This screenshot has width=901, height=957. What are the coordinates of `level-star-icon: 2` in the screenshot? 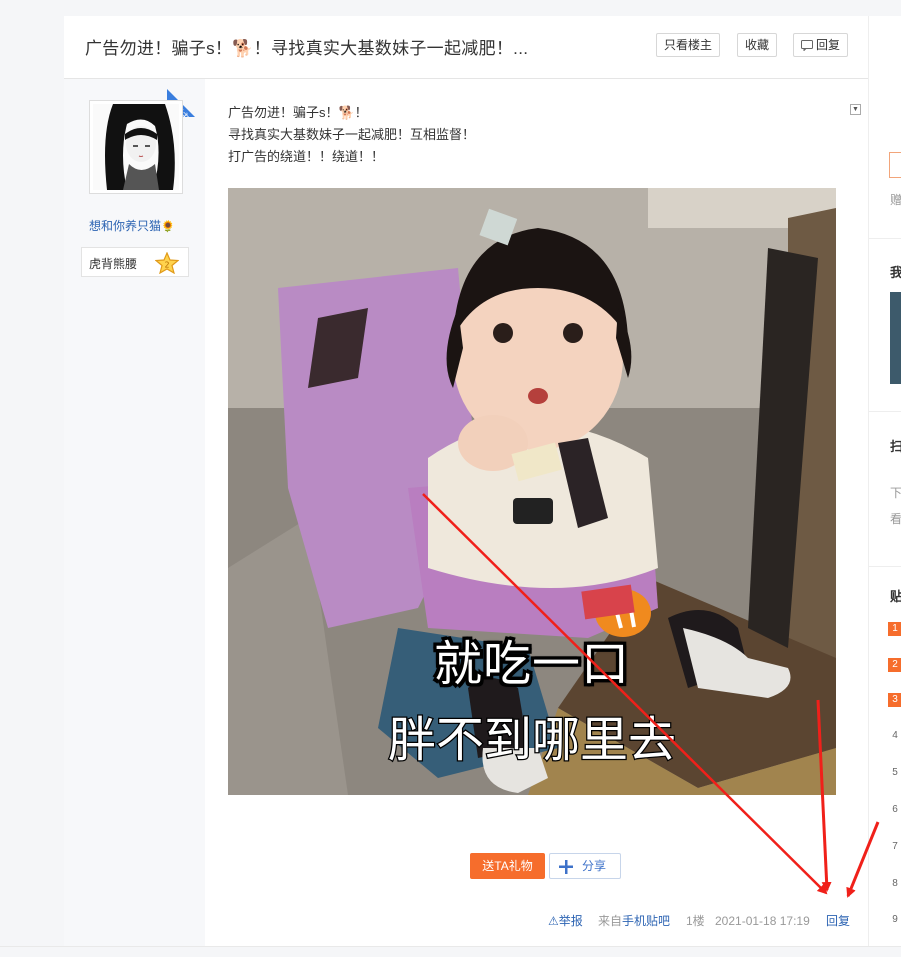 It's located at (167, 263).